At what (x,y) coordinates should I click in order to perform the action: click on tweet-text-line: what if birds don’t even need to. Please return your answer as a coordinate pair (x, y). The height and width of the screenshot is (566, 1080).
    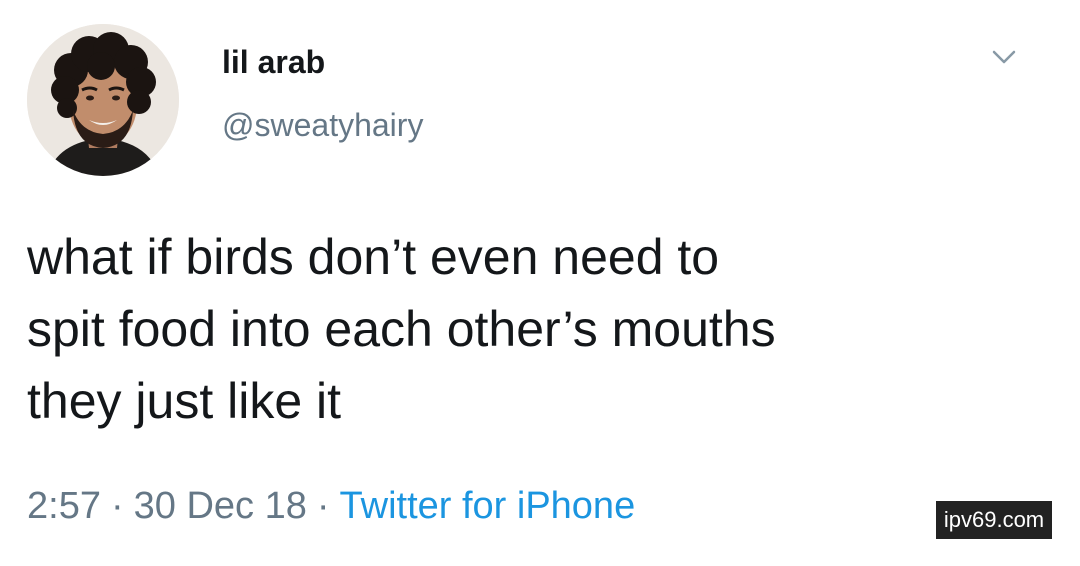
    Looking at the image, I should click on (373, 257).